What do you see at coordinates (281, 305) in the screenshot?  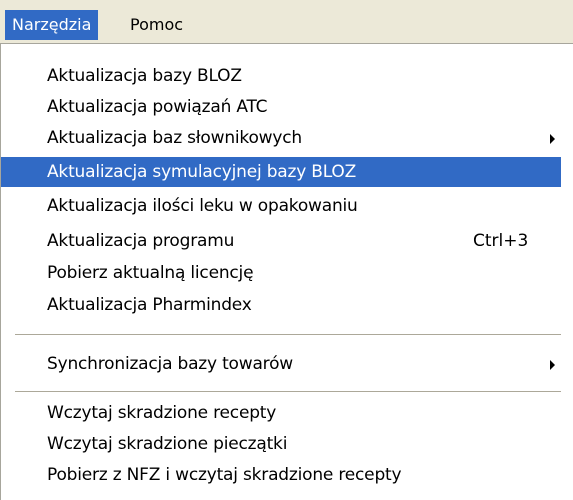 I see `menu-item-update-pharmindex: Aktualizacja Pharmindex` at bounding box center [281, 305].